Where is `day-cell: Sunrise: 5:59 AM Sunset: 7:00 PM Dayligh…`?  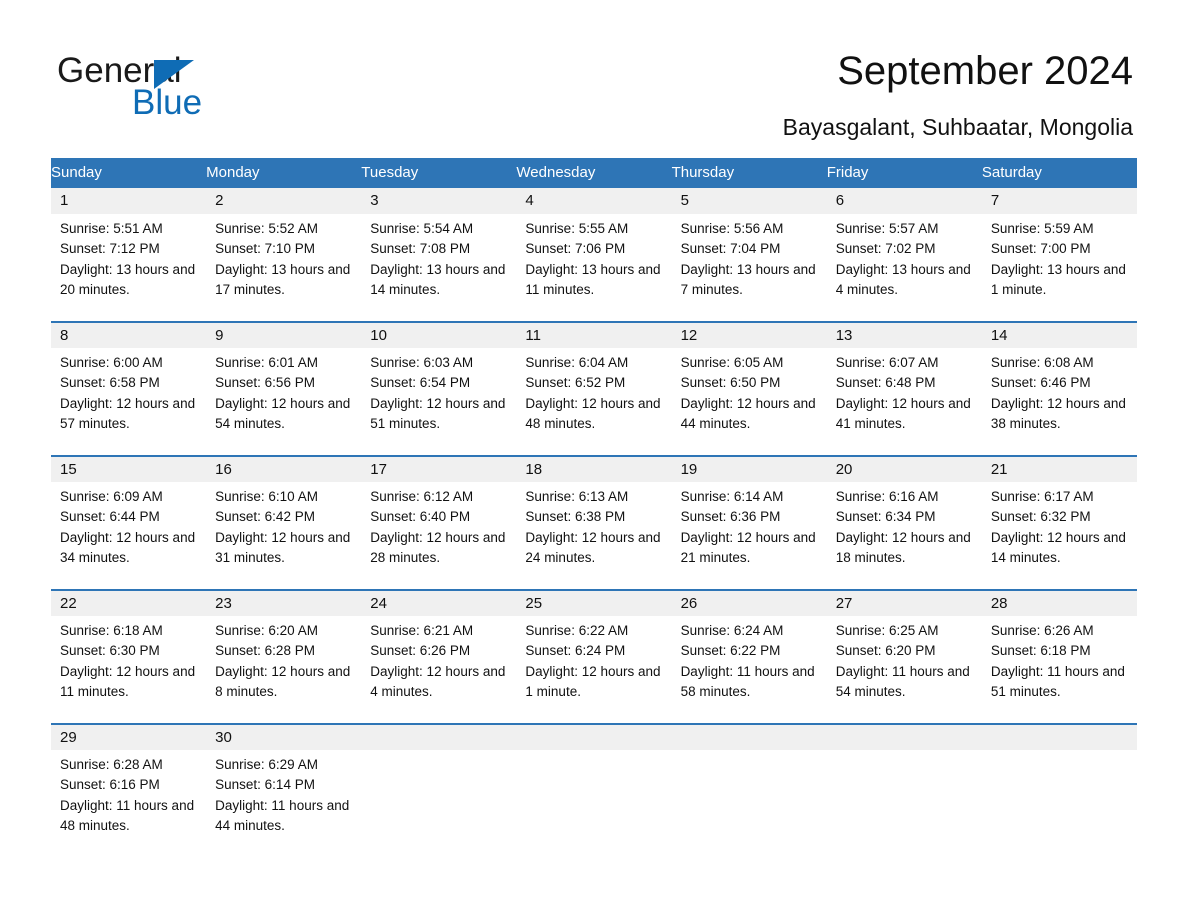
day-cell: Sunrise: 5:59 AM Sunset: 7:00 PM Dayligh… is located at coordinates (1059, 268).